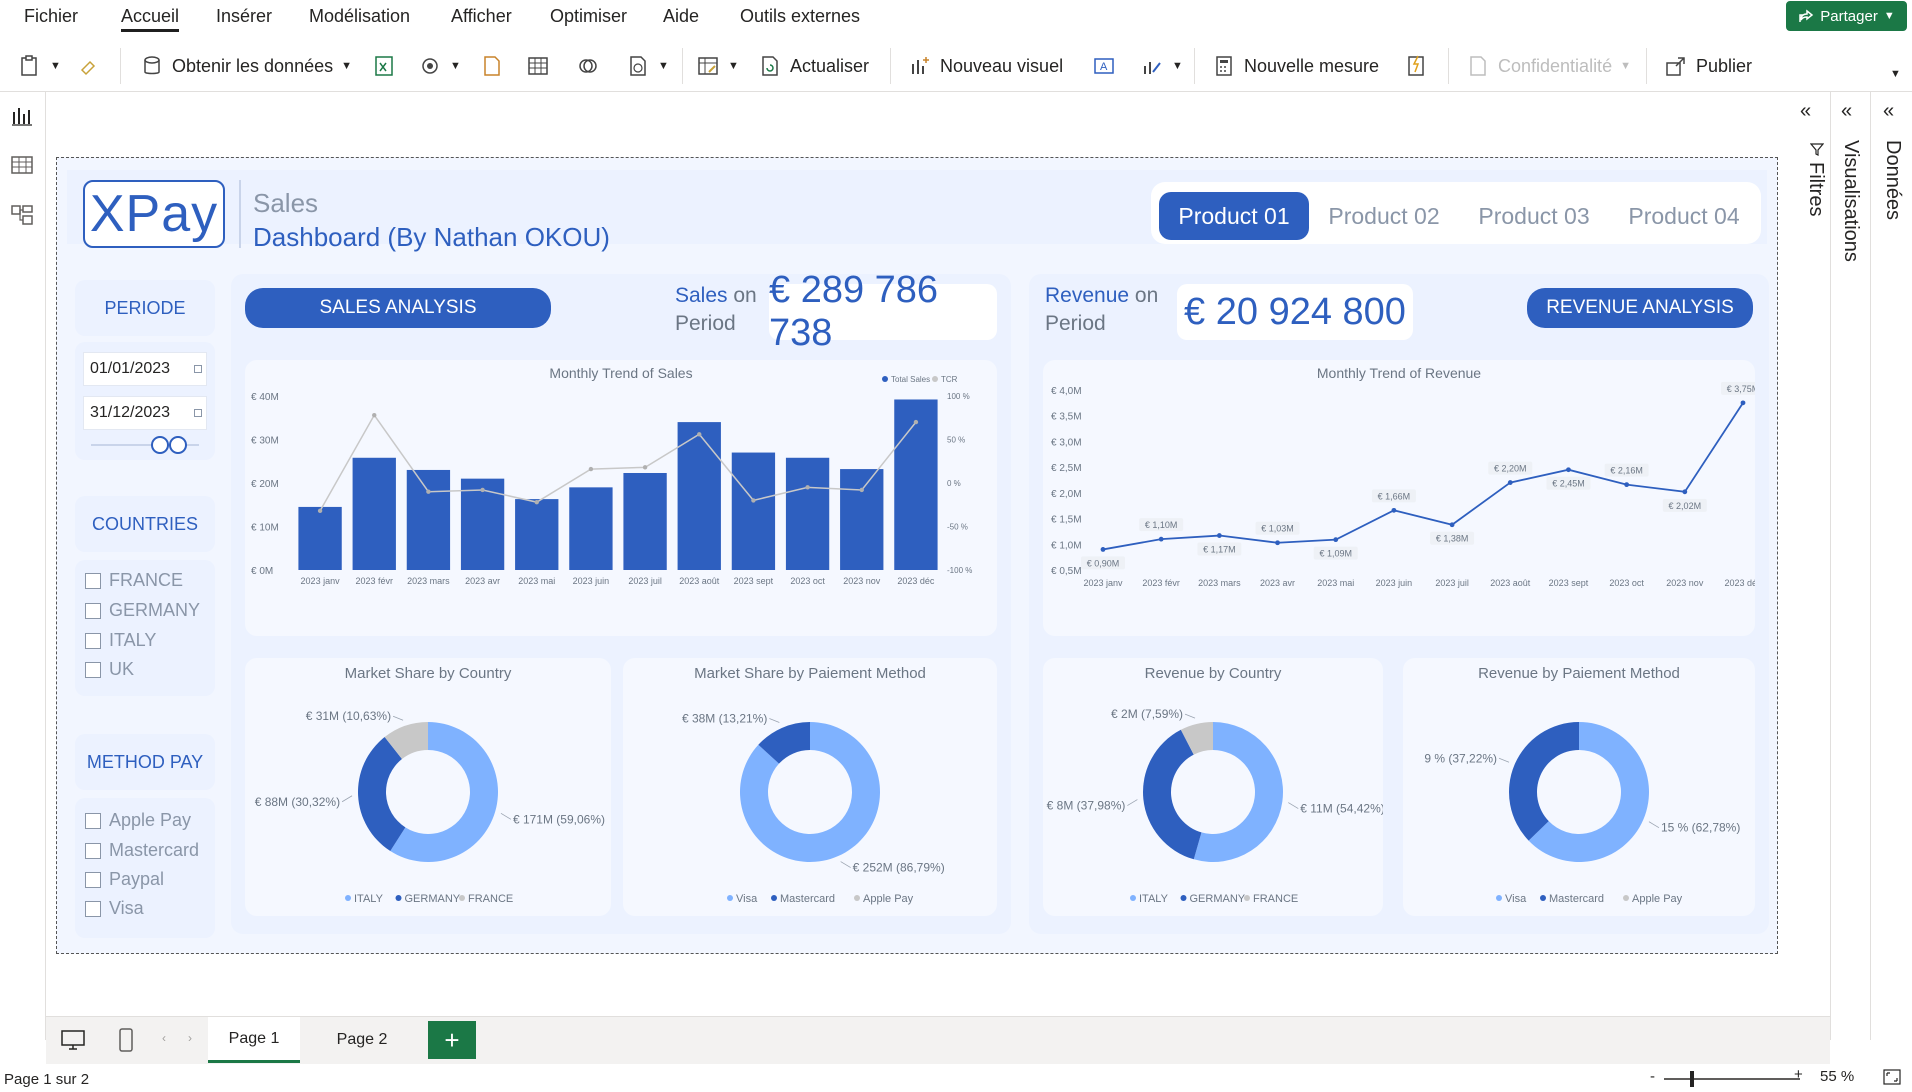  What do you see at coordinates (1805, 111) in the screenshot?
I see `collapse-filters-icon: «` at bounding box center [1805, 111].